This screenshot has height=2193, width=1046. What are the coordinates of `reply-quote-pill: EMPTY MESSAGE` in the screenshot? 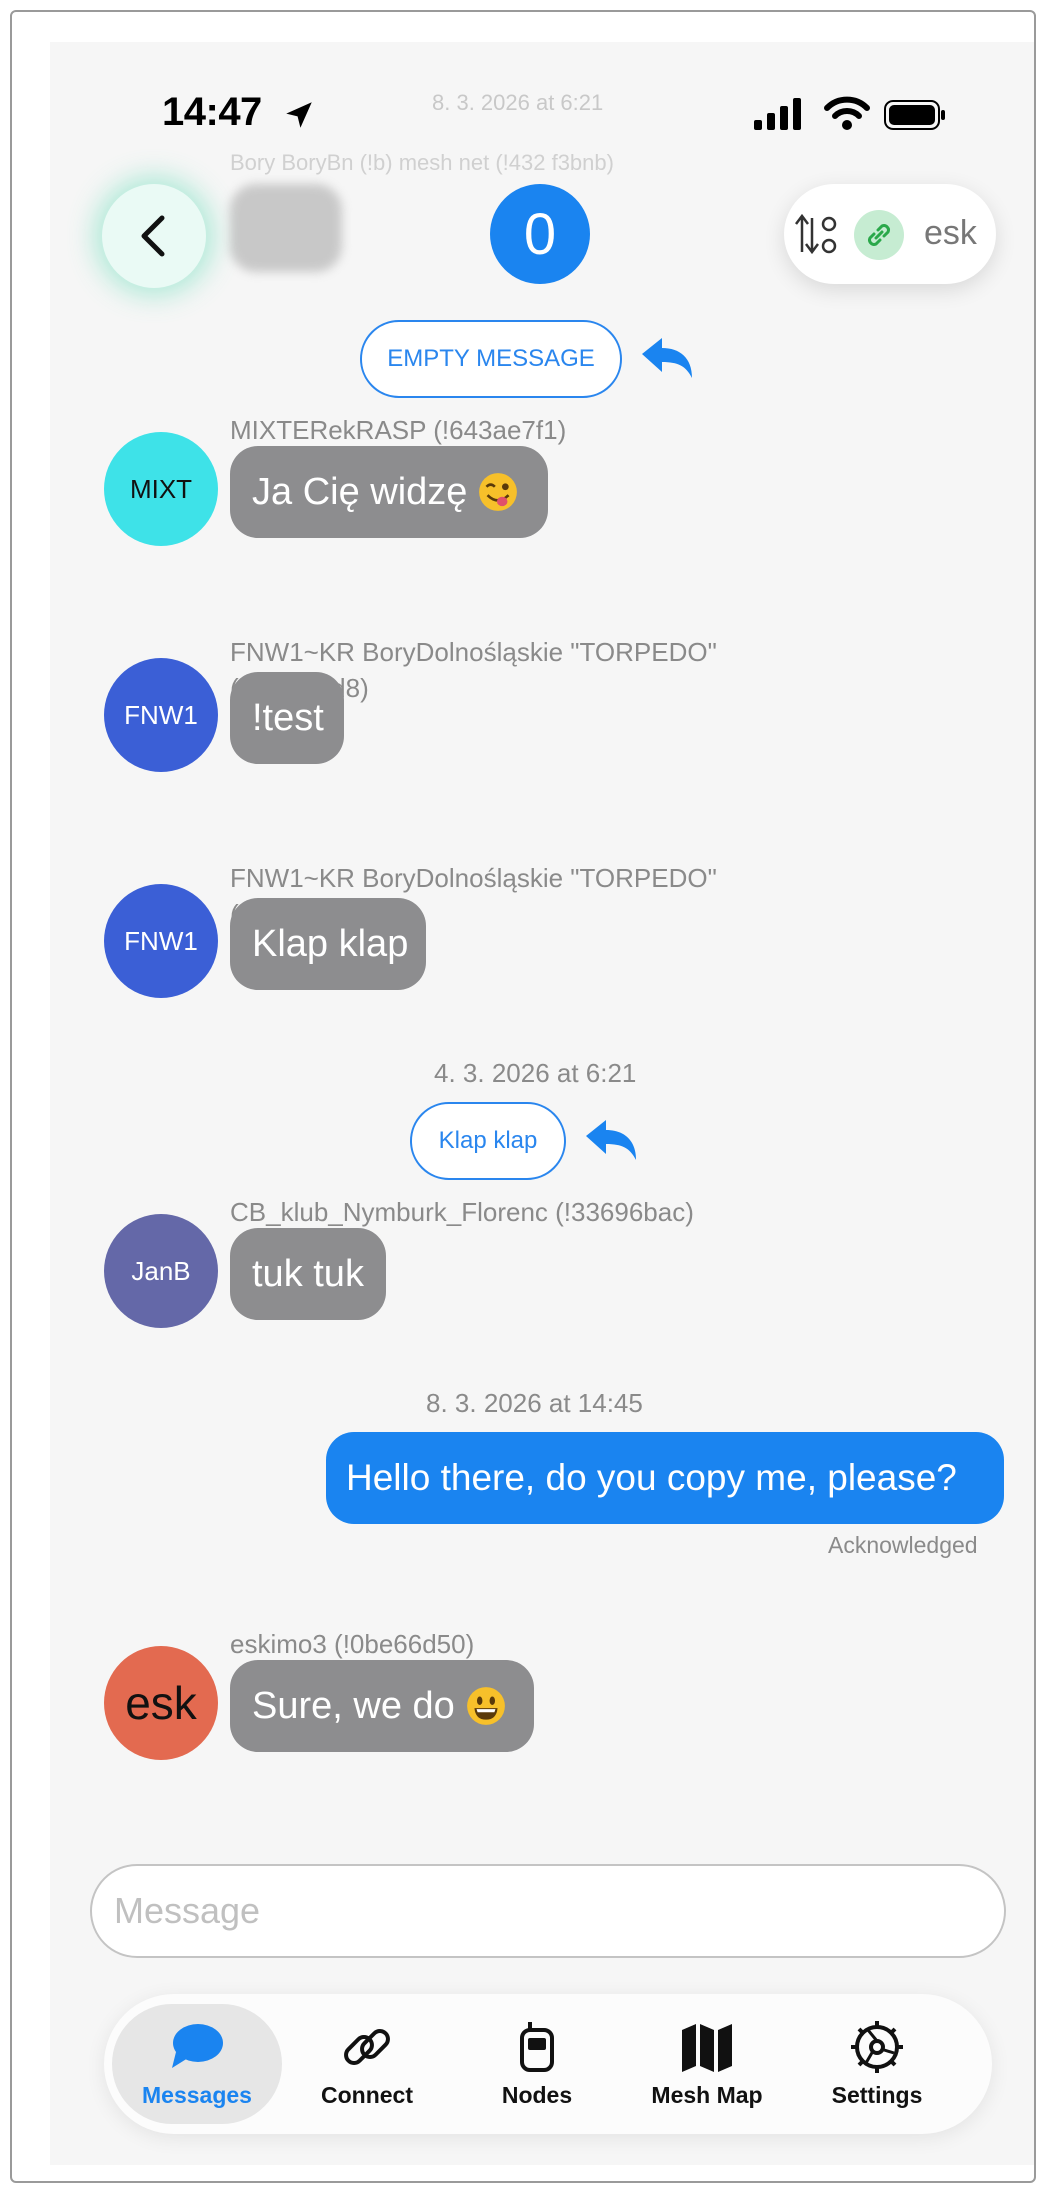 It's located at (491, 359).